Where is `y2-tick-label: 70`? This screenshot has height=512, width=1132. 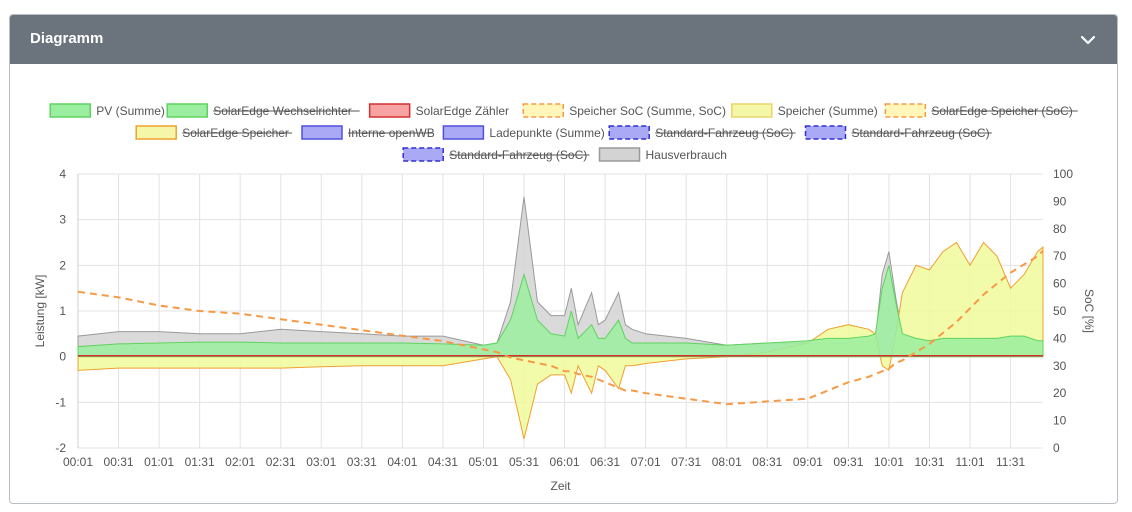 y2-tick-label: 70 is located at coordinates (1060, 256).